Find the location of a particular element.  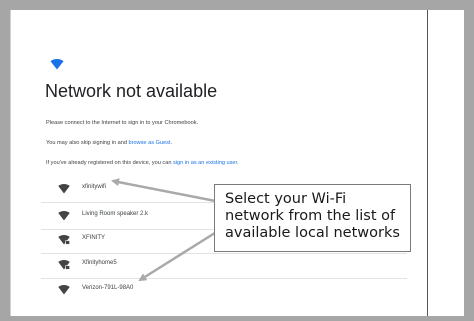

network-label: Verizon-791L-98A0 is located at coordinates (108, 288).